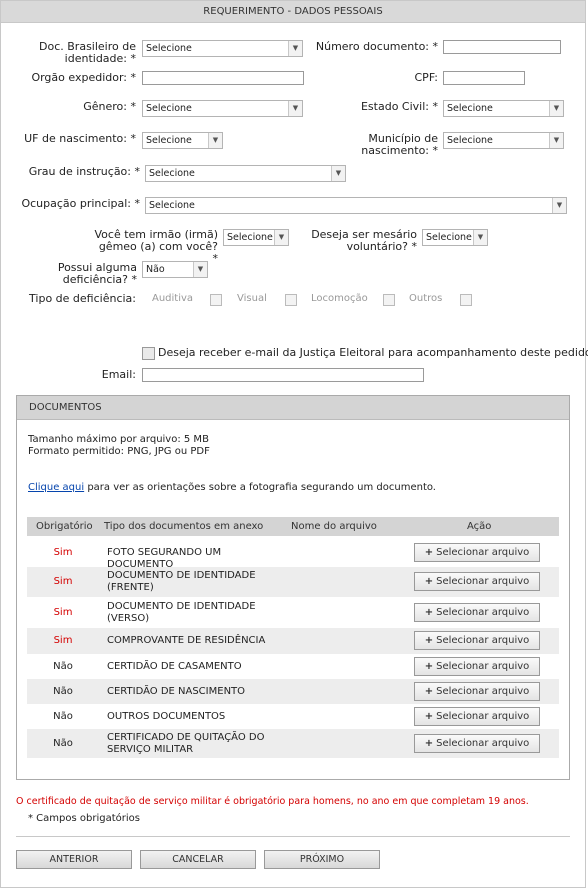  I want to click on tipo-documento-cell: CERTIDÃO DE NASCIMENTO, so click(176, 691).